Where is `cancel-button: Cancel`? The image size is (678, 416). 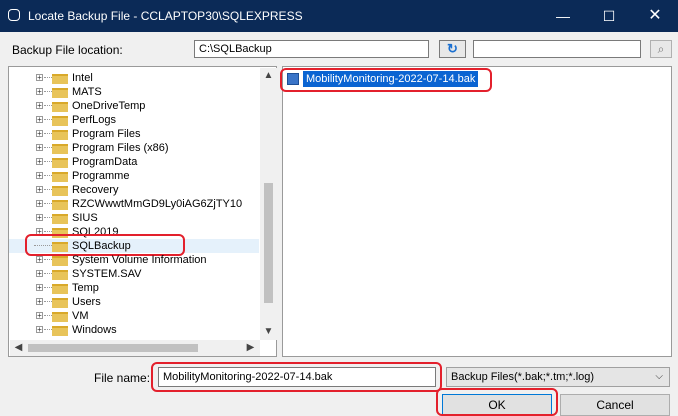 cancel-button: Cancel is located at coordinates (615, 405).